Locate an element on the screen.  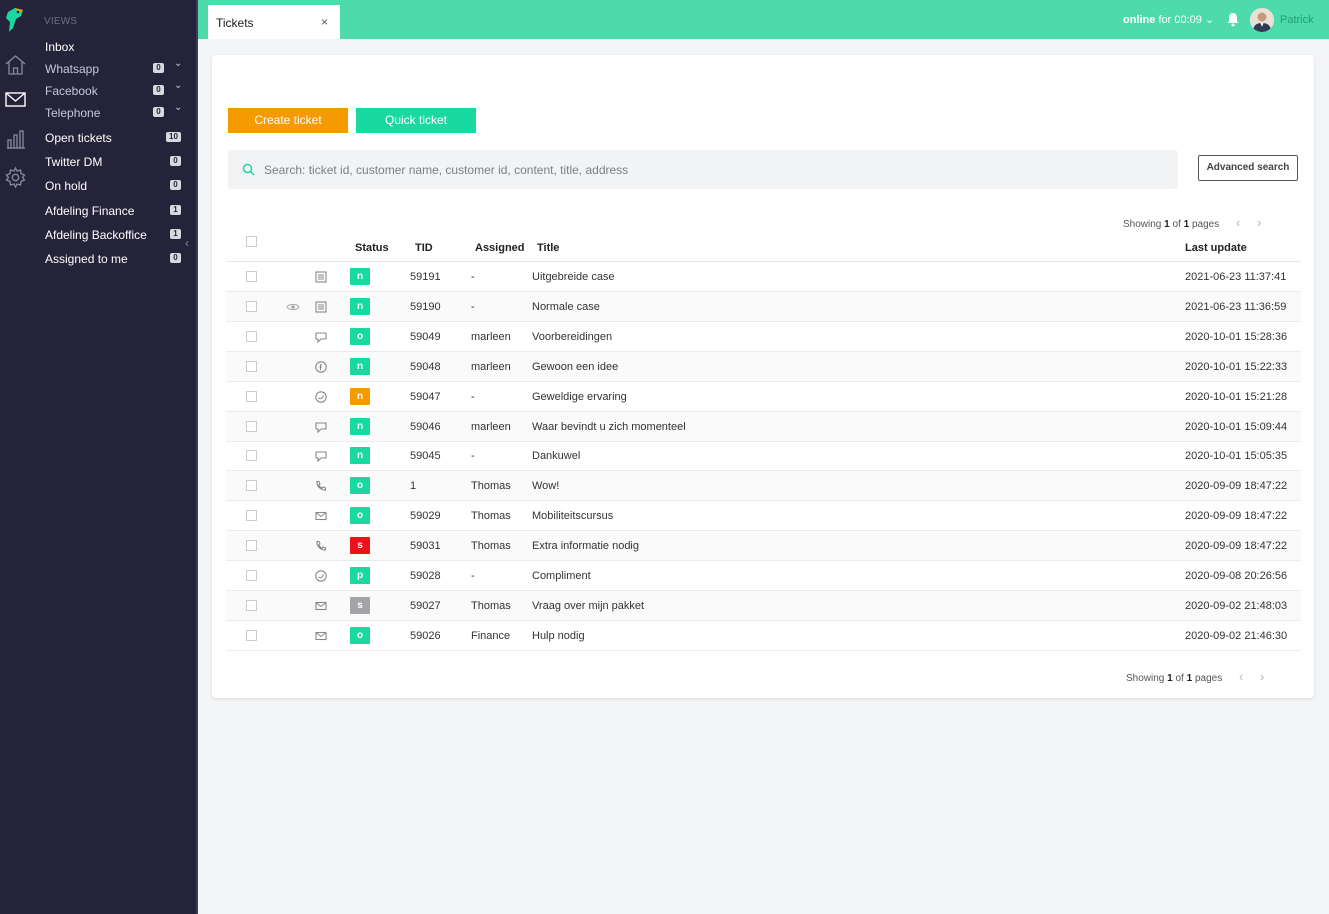
table-row: n 59045 - Dankuwel 2020-10-01 15:05:35 is located at coordinates (763, 456).